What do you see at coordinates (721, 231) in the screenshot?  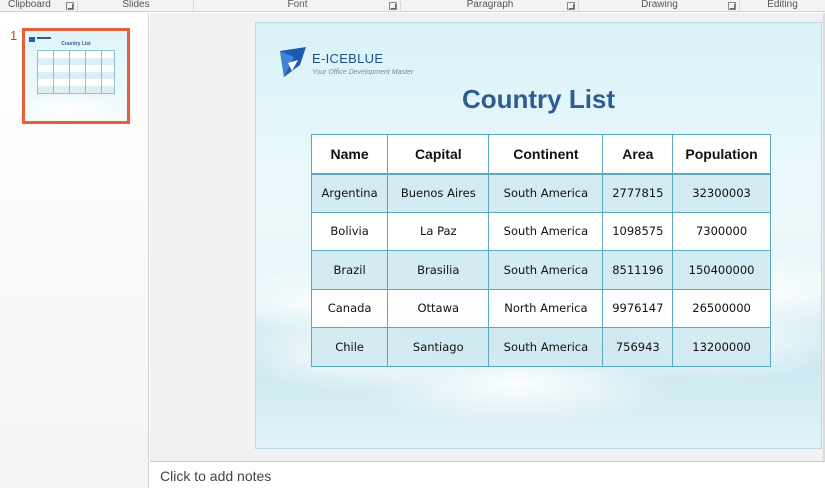 I see `table-cell: 7300000` at bounding box center [721, 231].